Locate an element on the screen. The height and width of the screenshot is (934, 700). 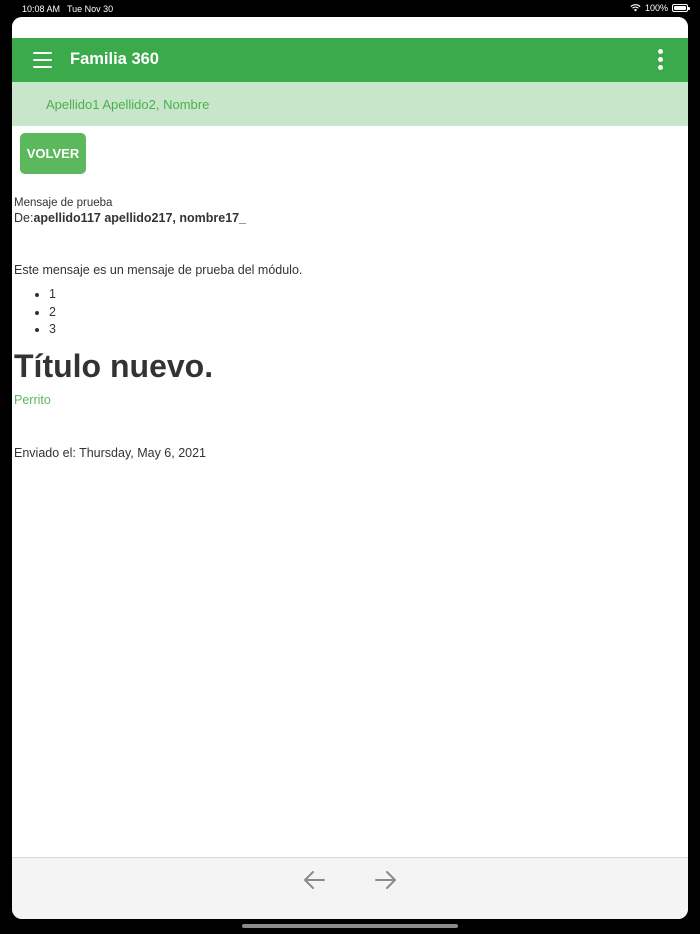
message-link: Perrito is located at coordinates (351, 400).